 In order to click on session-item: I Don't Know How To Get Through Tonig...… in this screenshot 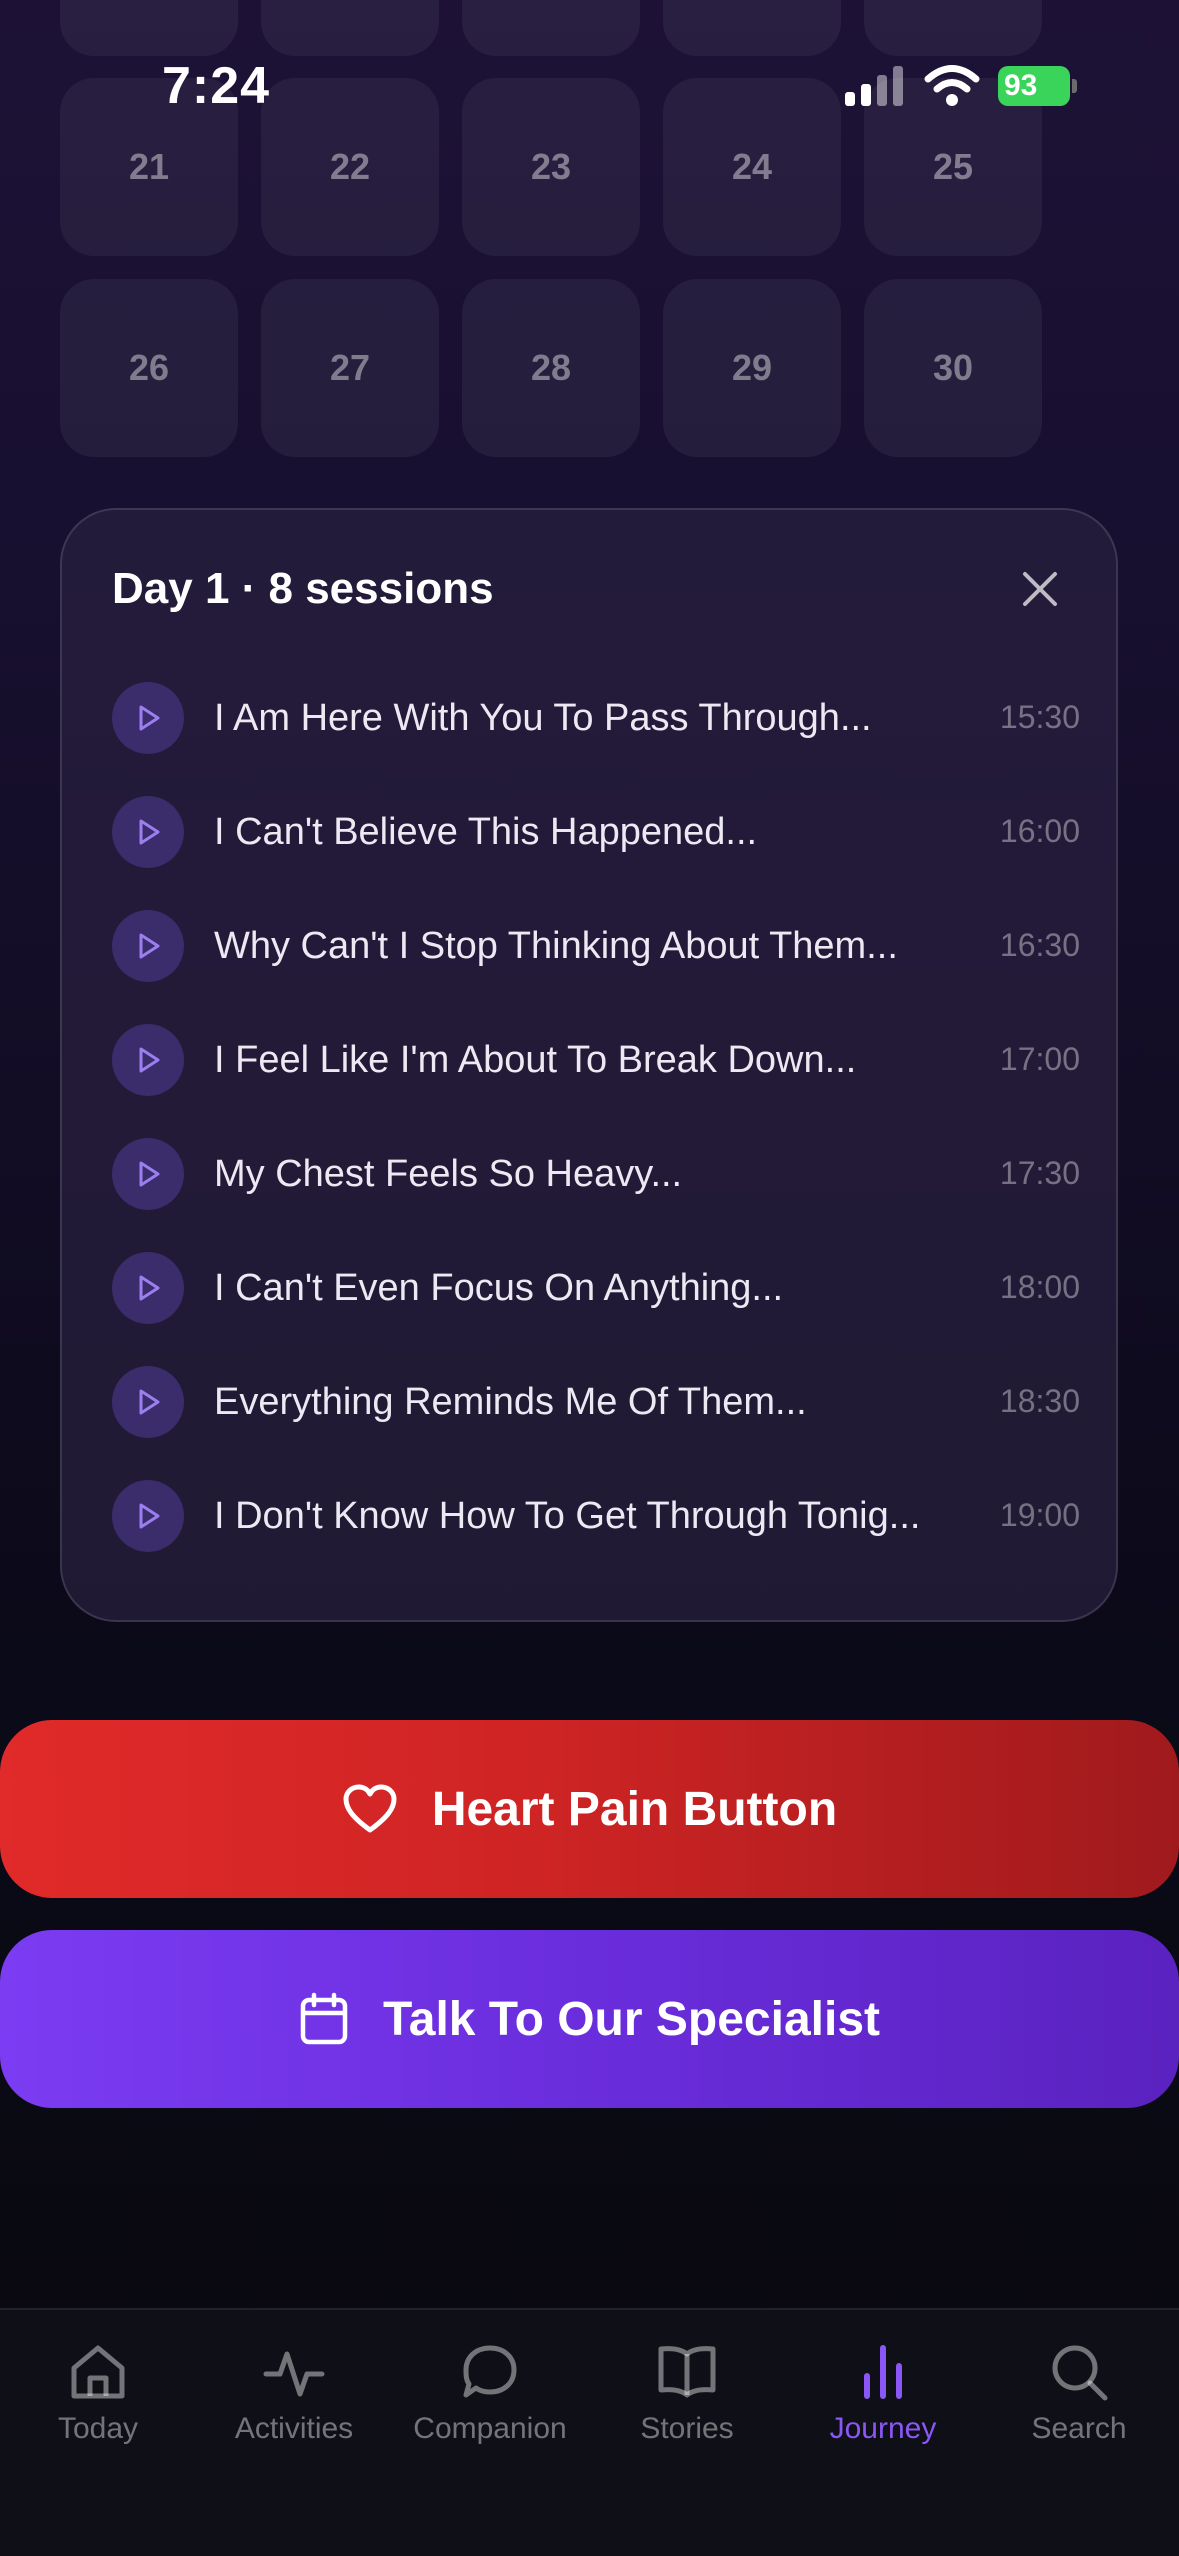, I will do `click(596, 1518)`.